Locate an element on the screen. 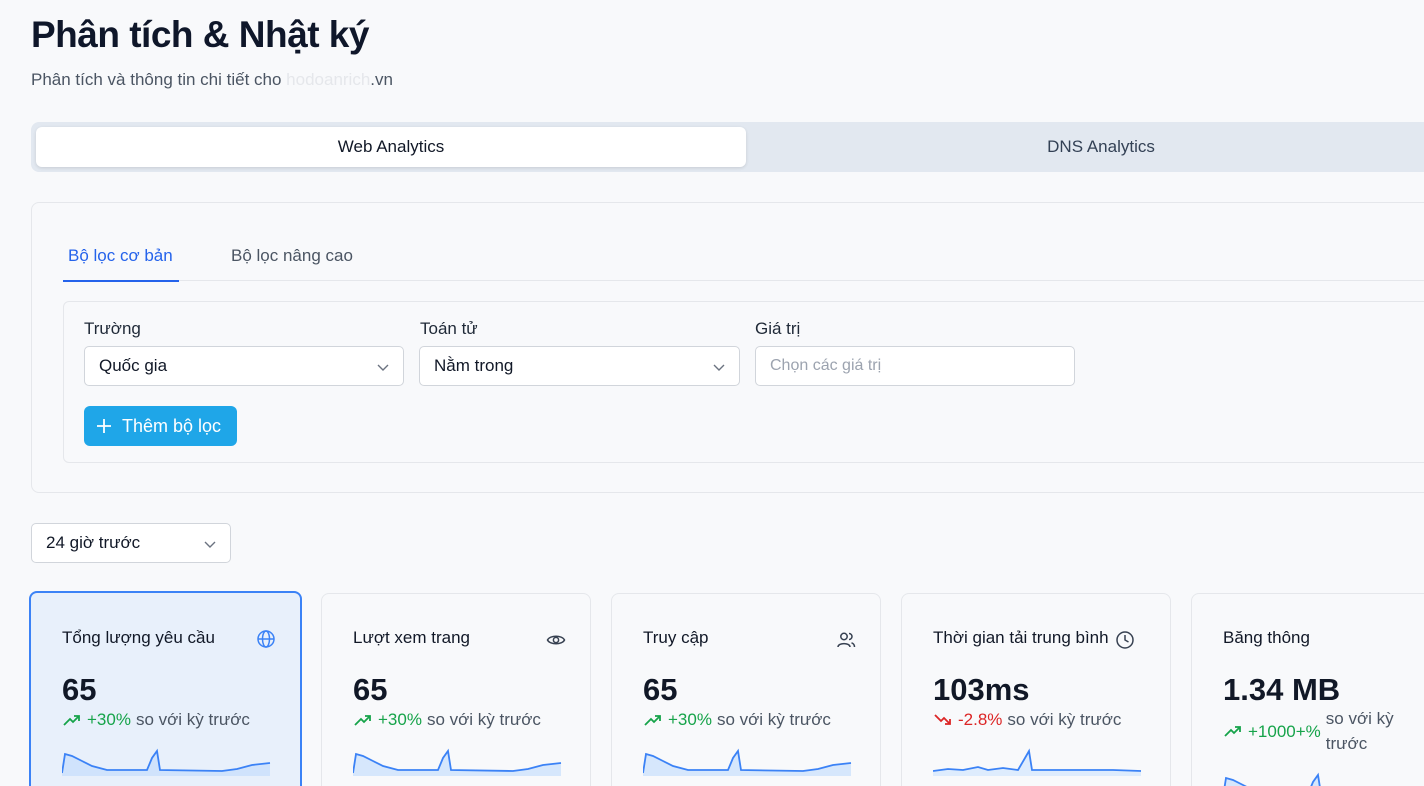 The width and height of the screenshot is (1424, 786). main-tabs: Web Analytics DNS Analytics is located at coordinates (727, 147).